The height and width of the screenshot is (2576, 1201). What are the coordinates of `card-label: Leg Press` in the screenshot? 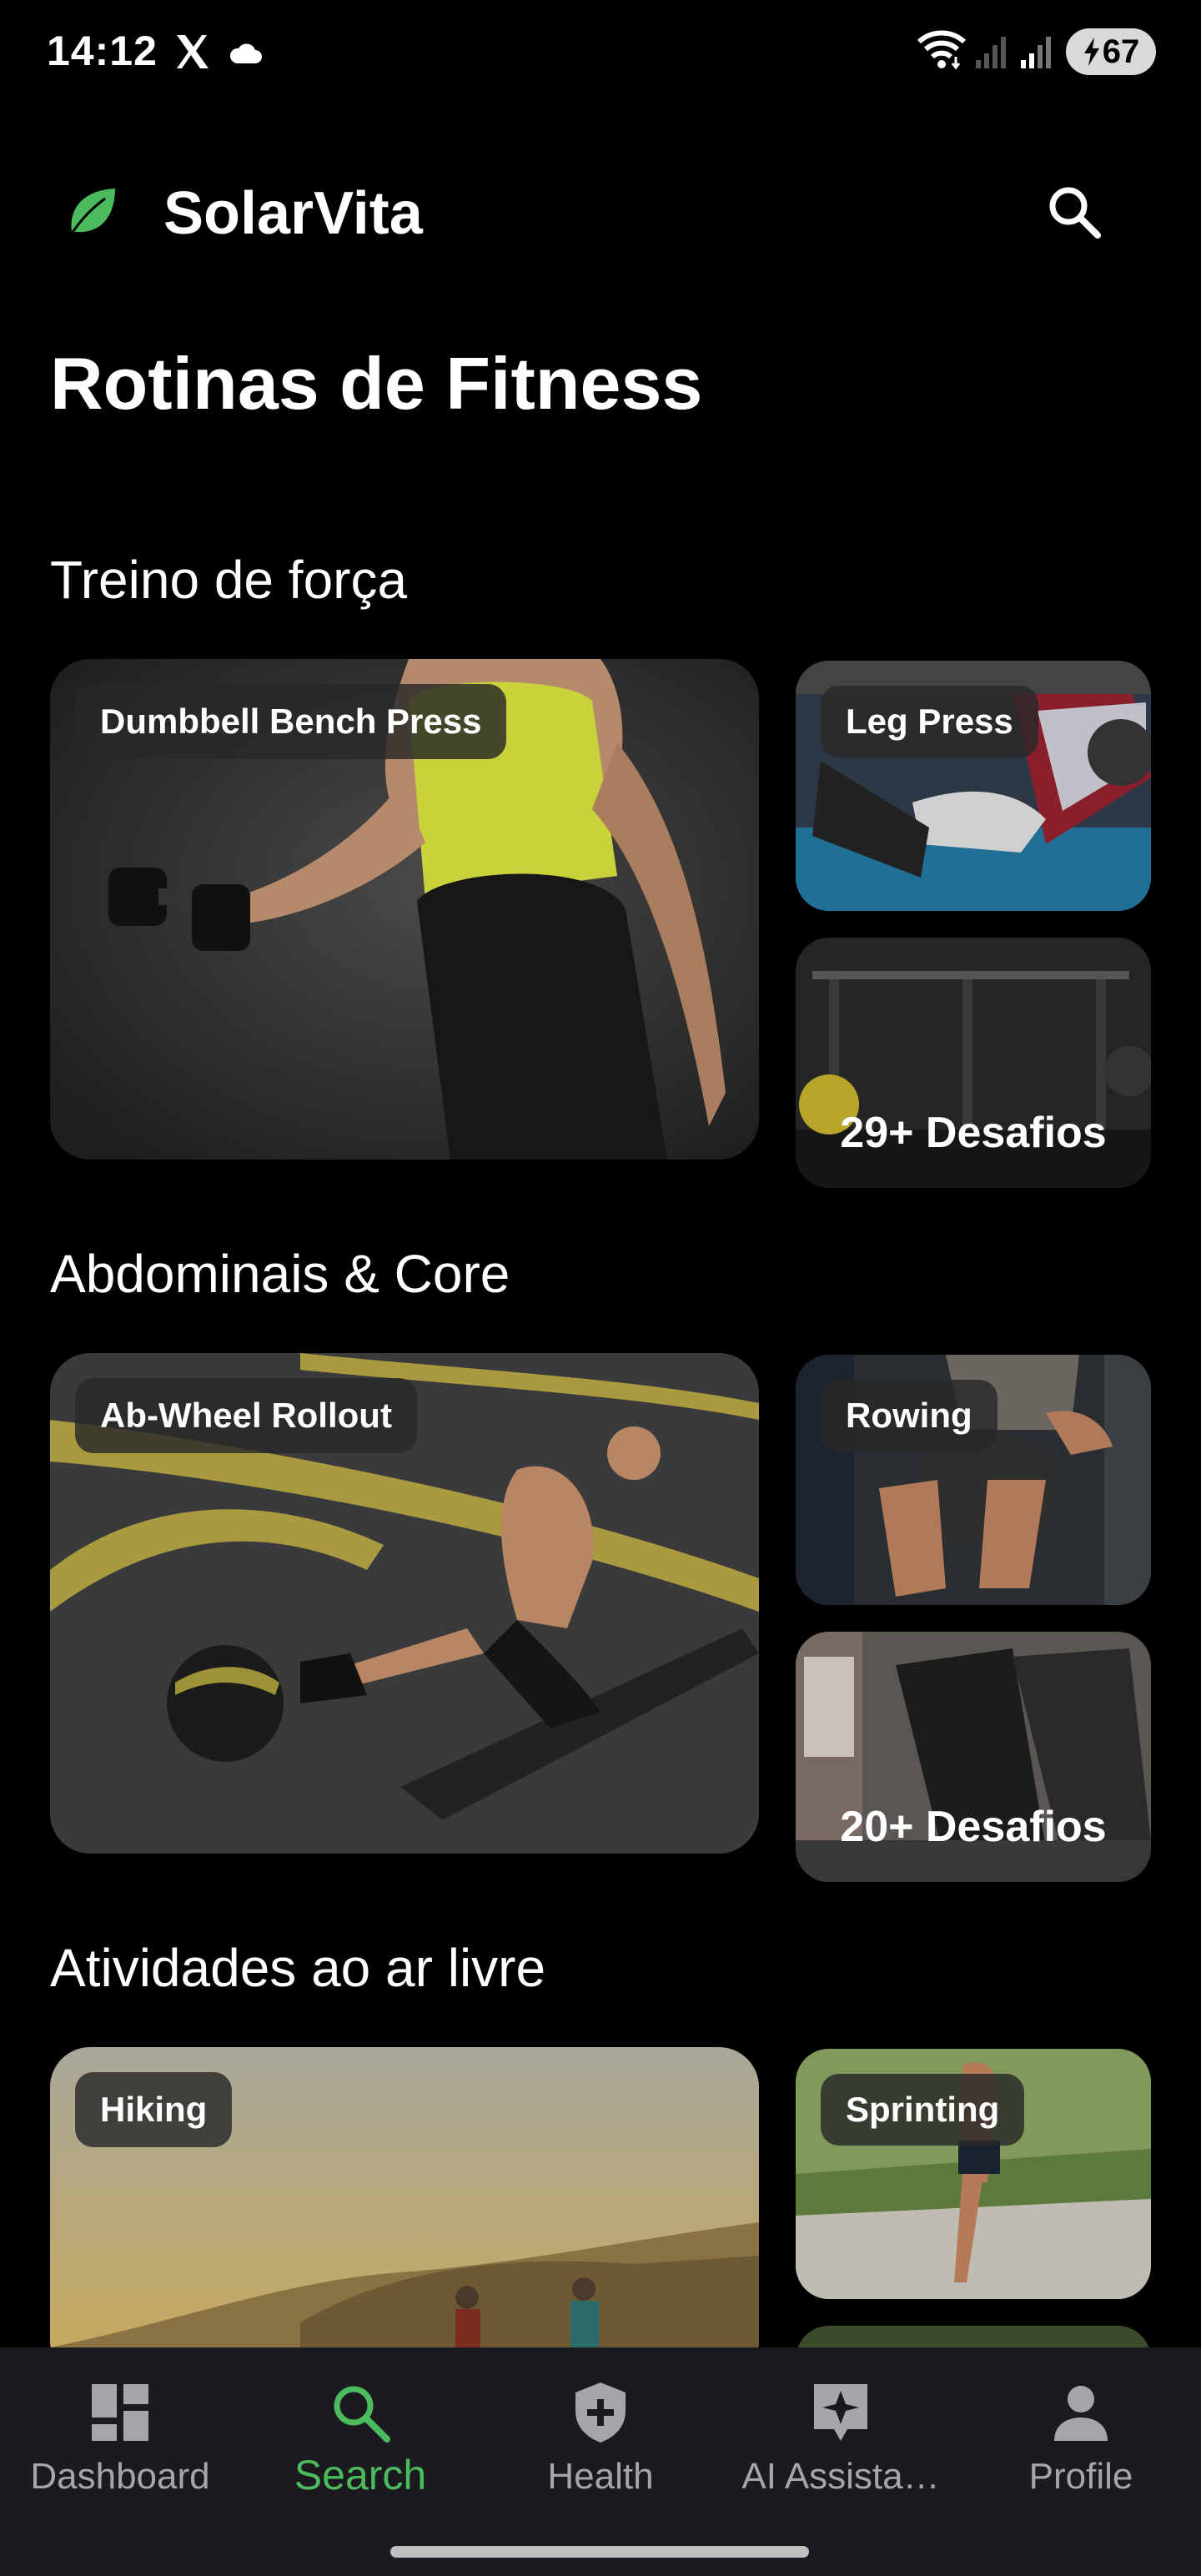 It's located at (929, 721).